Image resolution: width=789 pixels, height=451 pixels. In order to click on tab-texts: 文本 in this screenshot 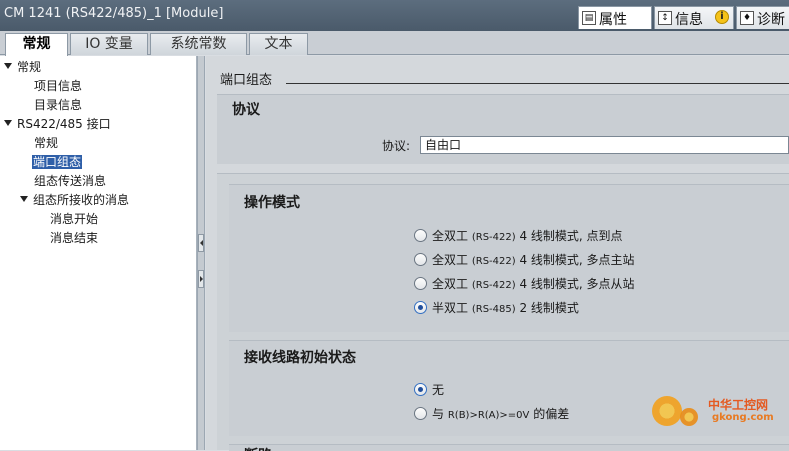, I will do `click(278, 44)`.